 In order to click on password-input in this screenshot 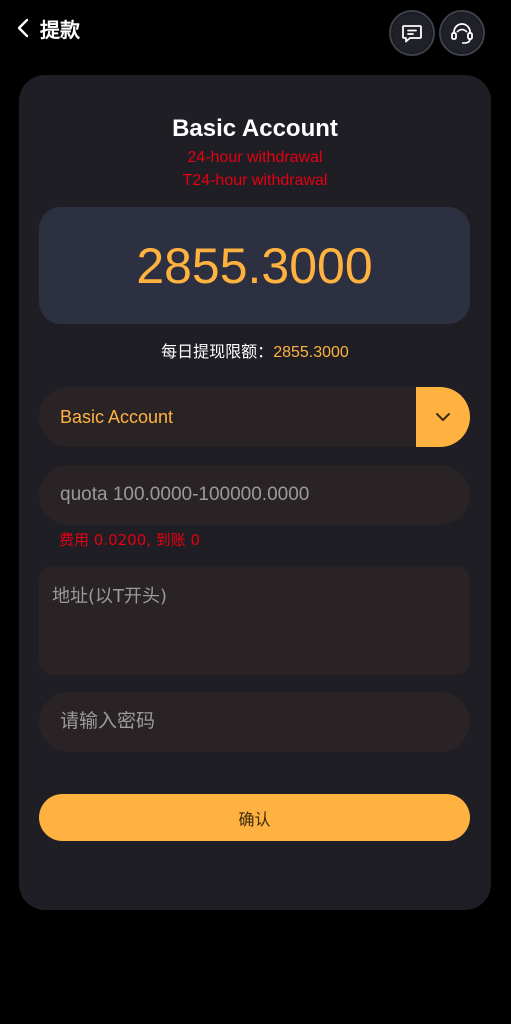, I will do `click(254, 722)`.